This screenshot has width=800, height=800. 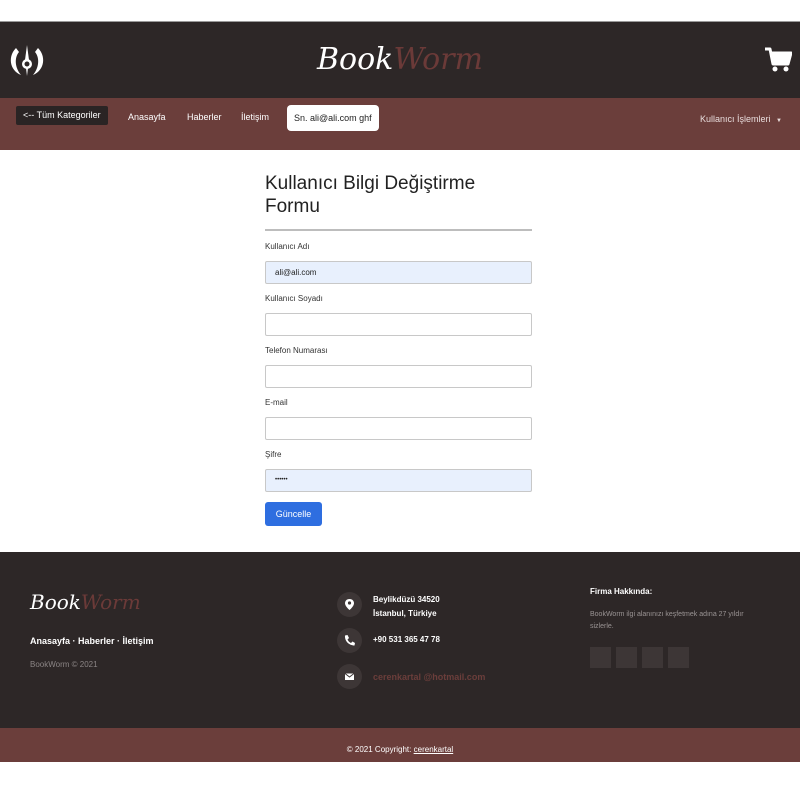 What do you see at coordinates (273, 454) in the screenshot?
I see `password-label: Şifre` at bounding box center [273, 454].